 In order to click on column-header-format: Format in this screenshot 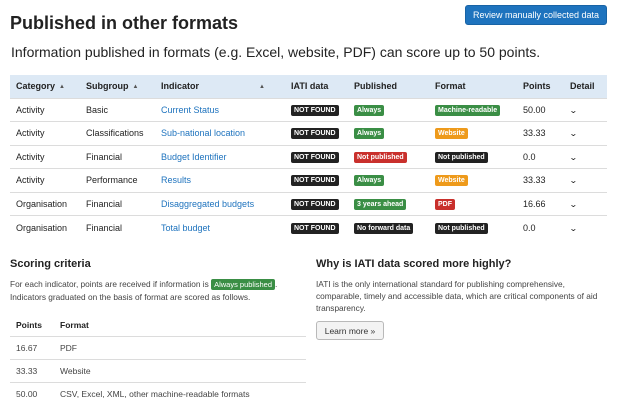, I will do `click(473, 86)`.